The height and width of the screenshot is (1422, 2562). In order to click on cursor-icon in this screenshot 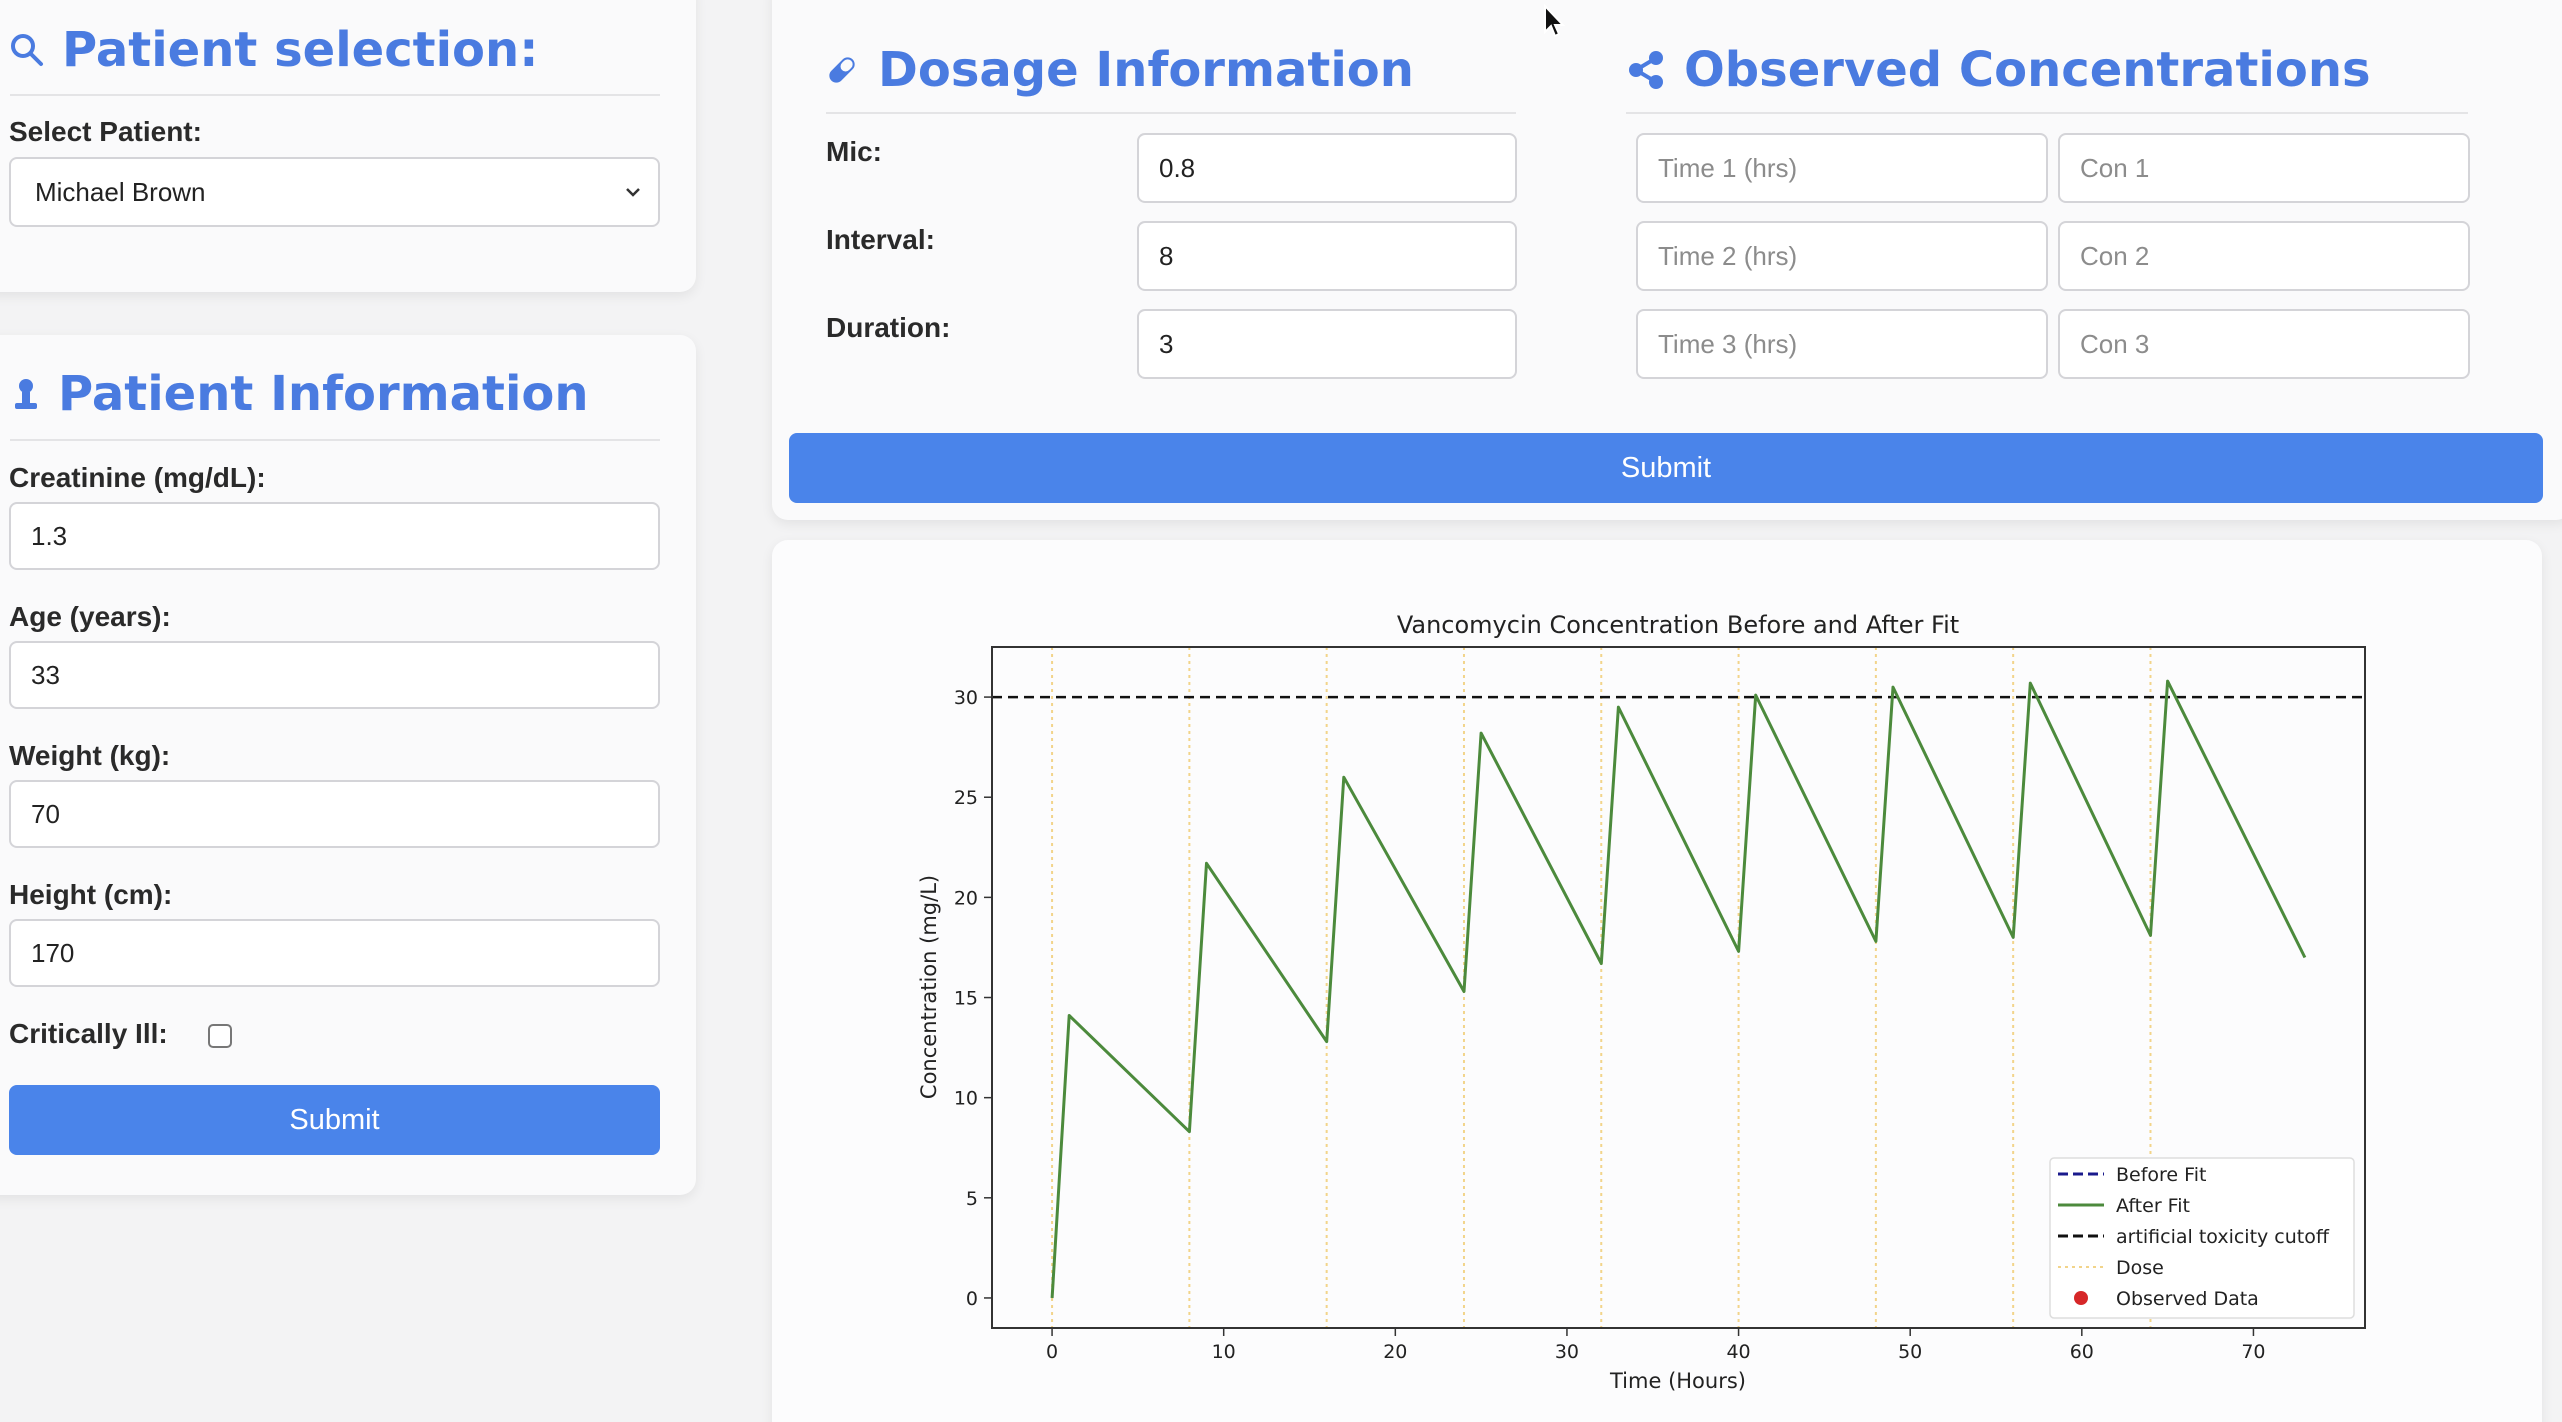, I will do `click(1555, 21)`.